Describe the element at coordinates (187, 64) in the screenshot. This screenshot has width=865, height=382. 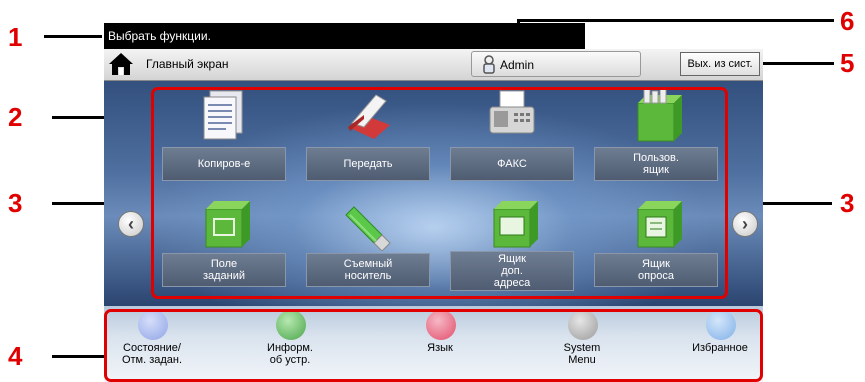
I see `home-label: Главный экран` at that location.